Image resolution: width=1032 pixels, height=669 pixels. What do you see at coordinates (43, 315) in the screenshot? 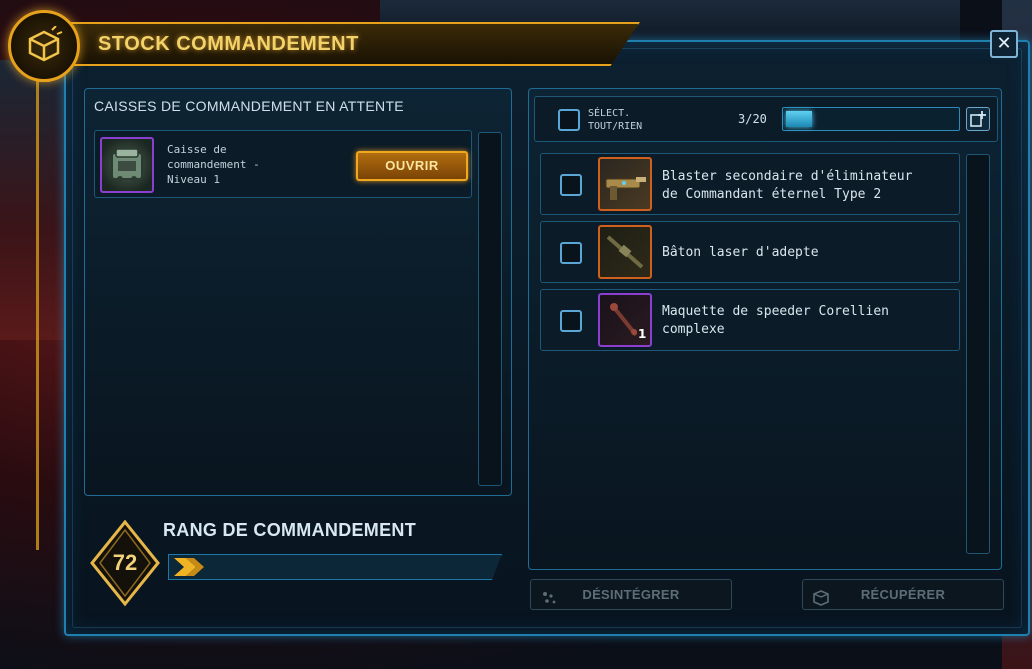
I see `title-gold-trim` at bounding box center [43, 315].